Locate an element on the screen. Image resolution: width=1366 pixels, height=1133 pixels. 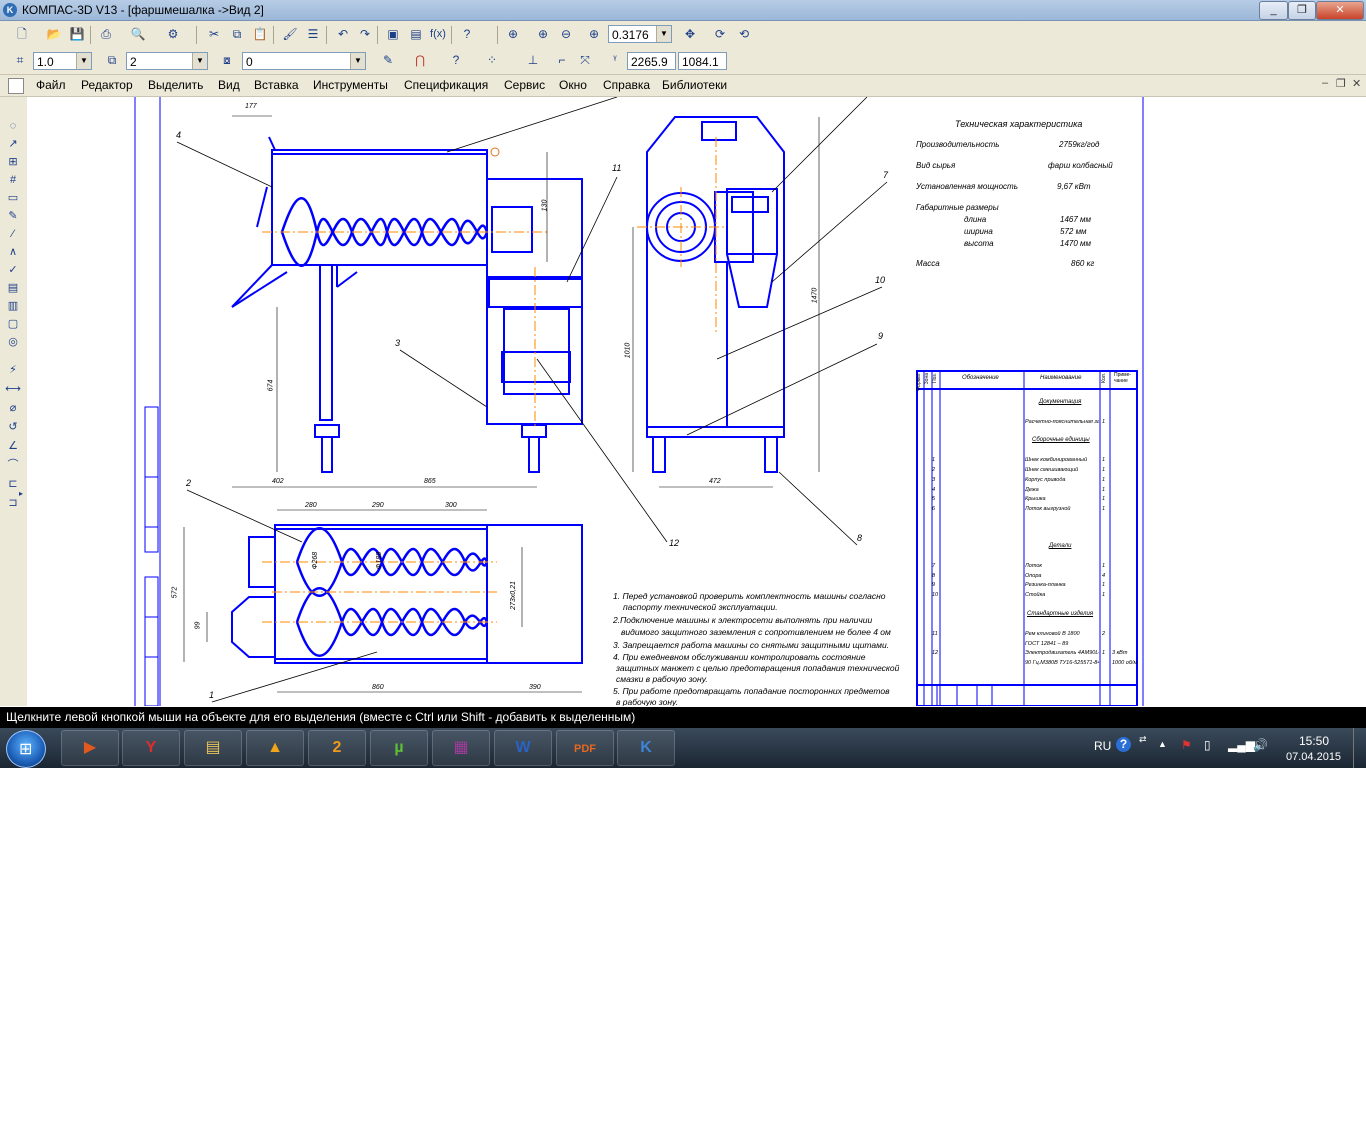
edit-icon: # is located at coordinates (13, 180).